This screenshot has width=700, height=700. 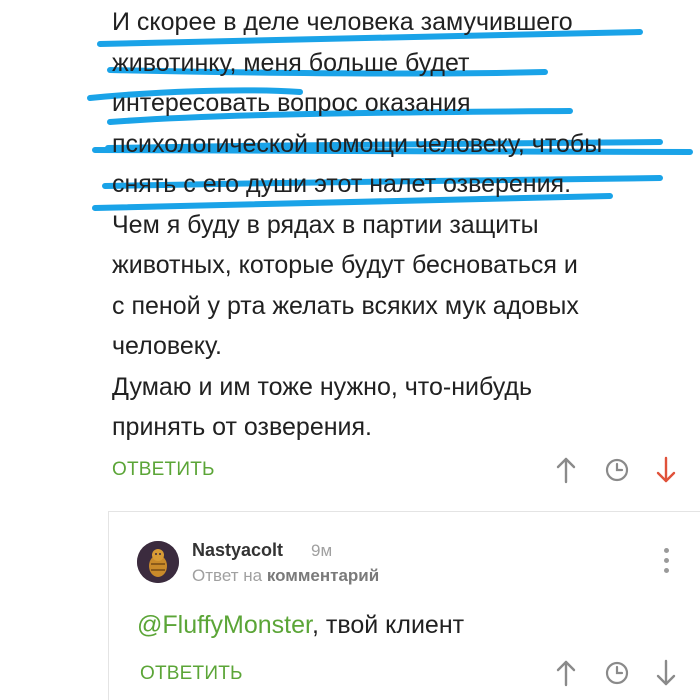 What do you see at coordinates (291, 103) in the screenshot?
I see `comment-line: интересовать вопрос оказания` at bounding box center [291, 103].